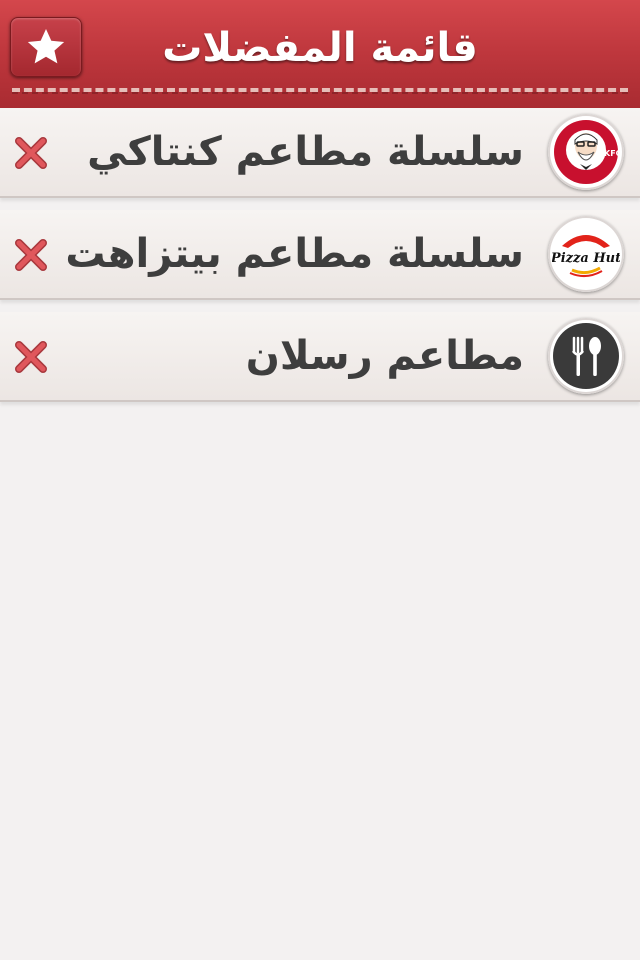 The height and width of the screenshot is (960, 640). Describe the element at coordinates (384, 356) in the screenshot. I see `list-item-label: مطاعم رسلان` at that location.